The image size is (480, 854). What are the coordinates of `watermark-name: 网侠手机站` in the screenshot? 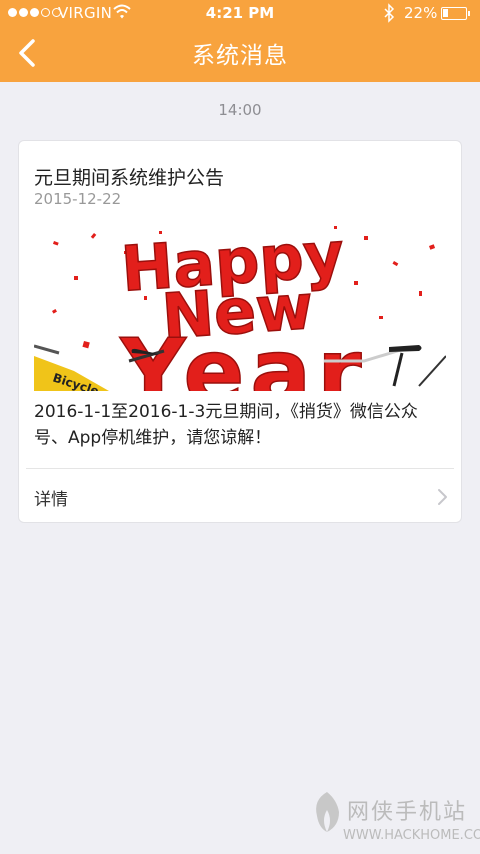 It's located at (407, 812).